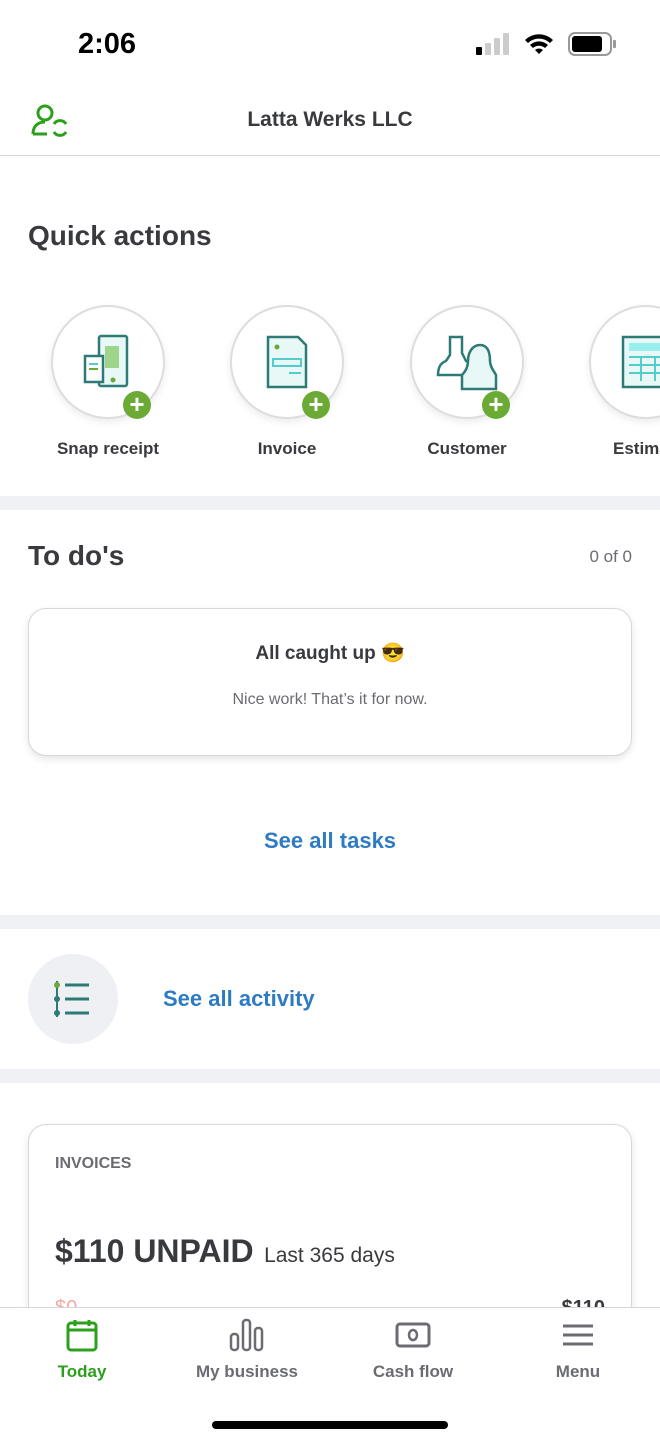 The image size is (660, 1443). I want to click on activity-list-icon, so click(71, 999).